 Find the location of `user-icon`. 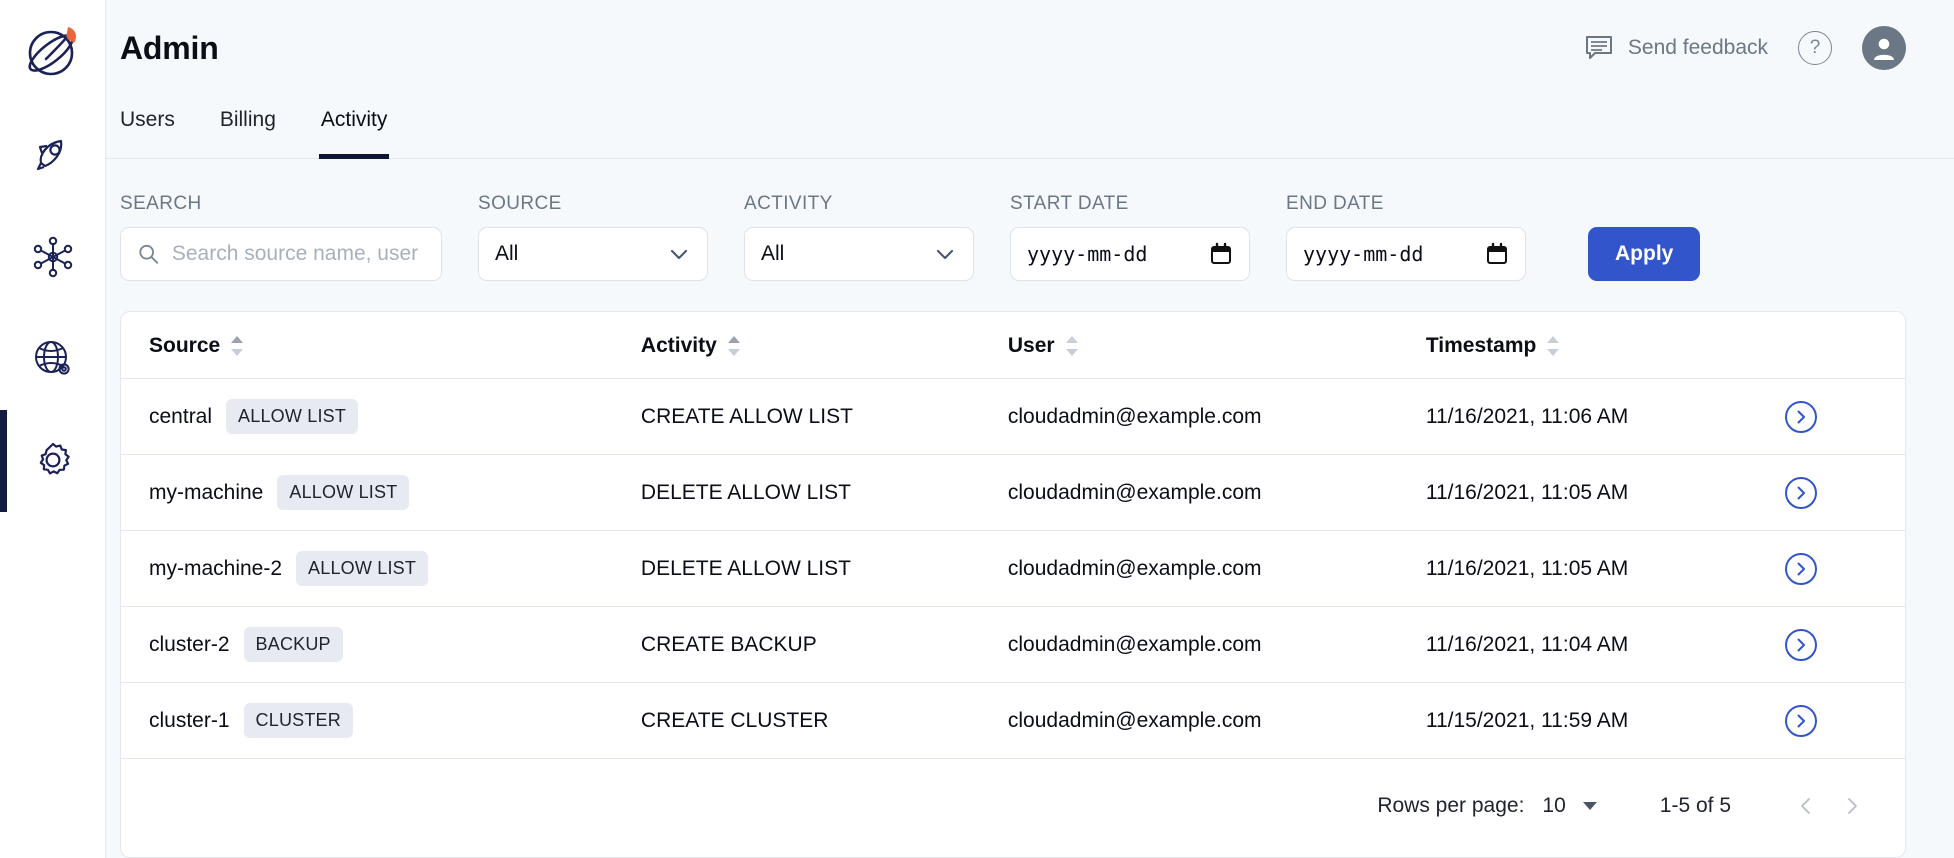

user-icon is located at coordinates (1884, 49).